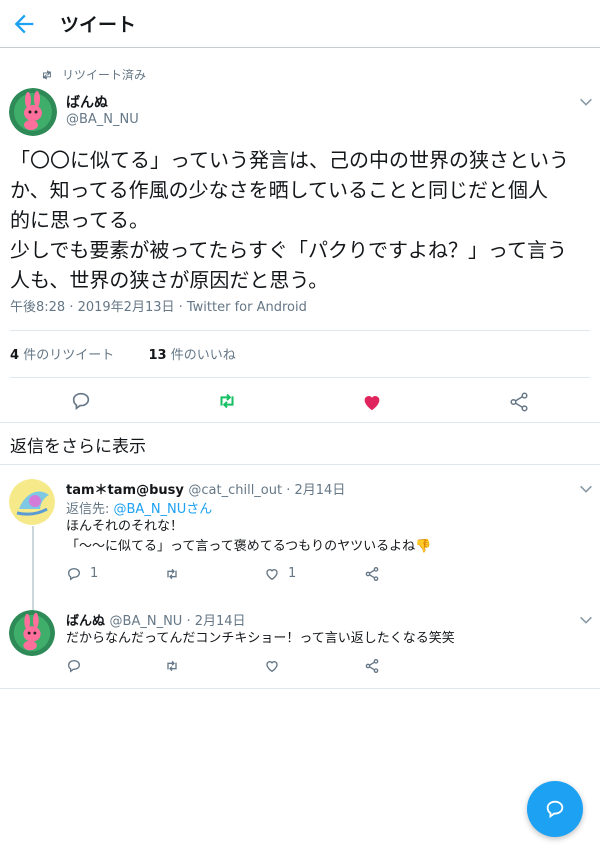 Image resolution: width=600 pixels, height=854 pixels. I want to click on retweeted-indicator: リツイート済み, so click(93, 74).